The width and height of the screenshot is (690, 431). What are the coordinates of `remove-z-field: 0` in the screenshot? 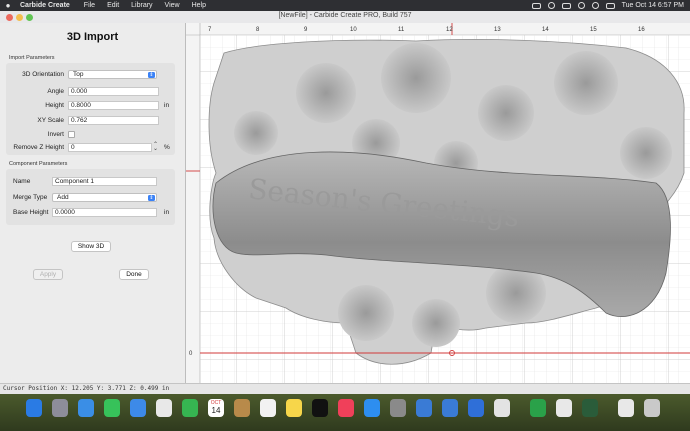 It's located at (110, 147).